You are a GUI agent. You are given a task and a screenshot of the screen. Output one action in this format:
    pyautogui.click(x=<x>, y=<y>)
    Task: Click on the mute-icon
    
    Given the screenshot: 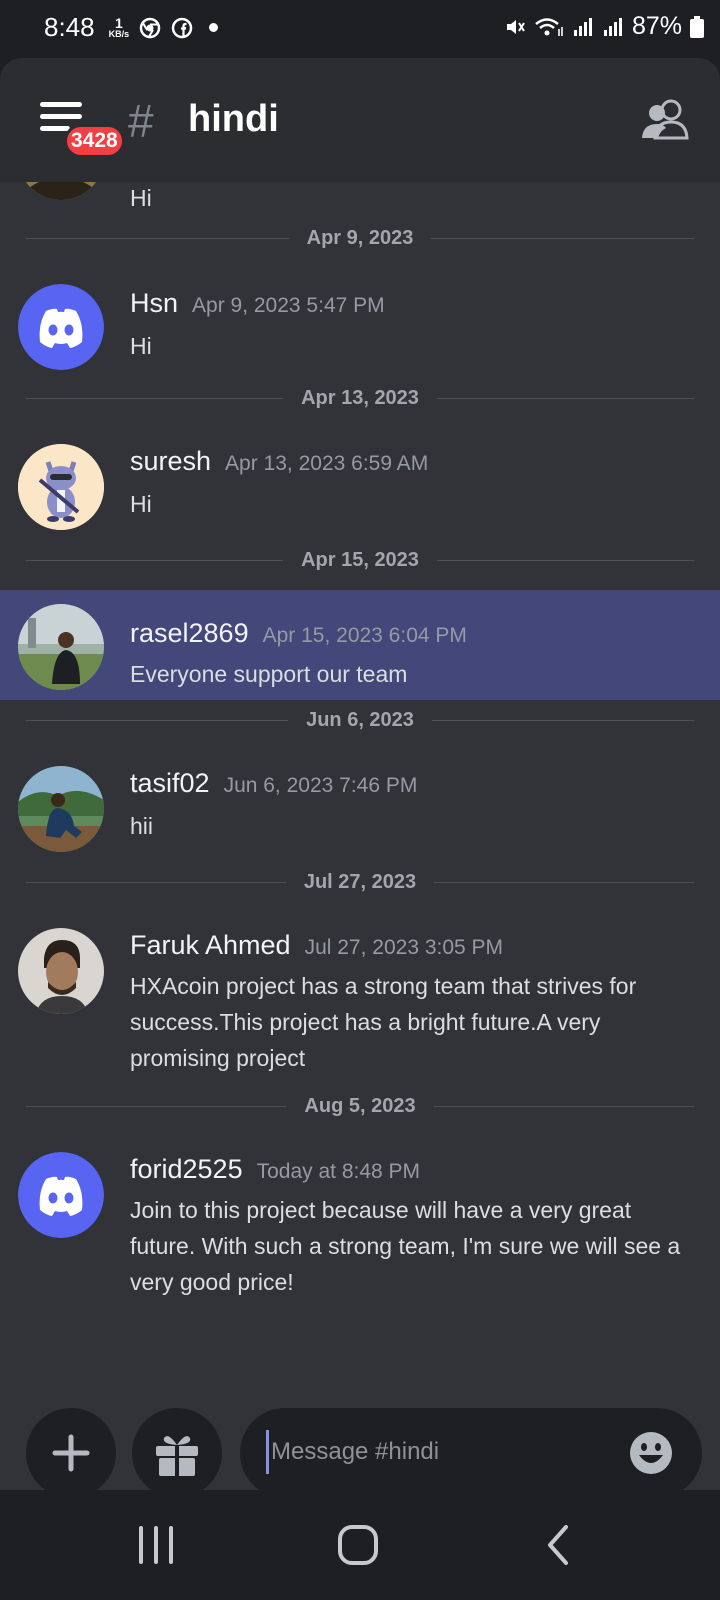 What is the action you would take?
    pyautogui.click(x=515, y=26)
    